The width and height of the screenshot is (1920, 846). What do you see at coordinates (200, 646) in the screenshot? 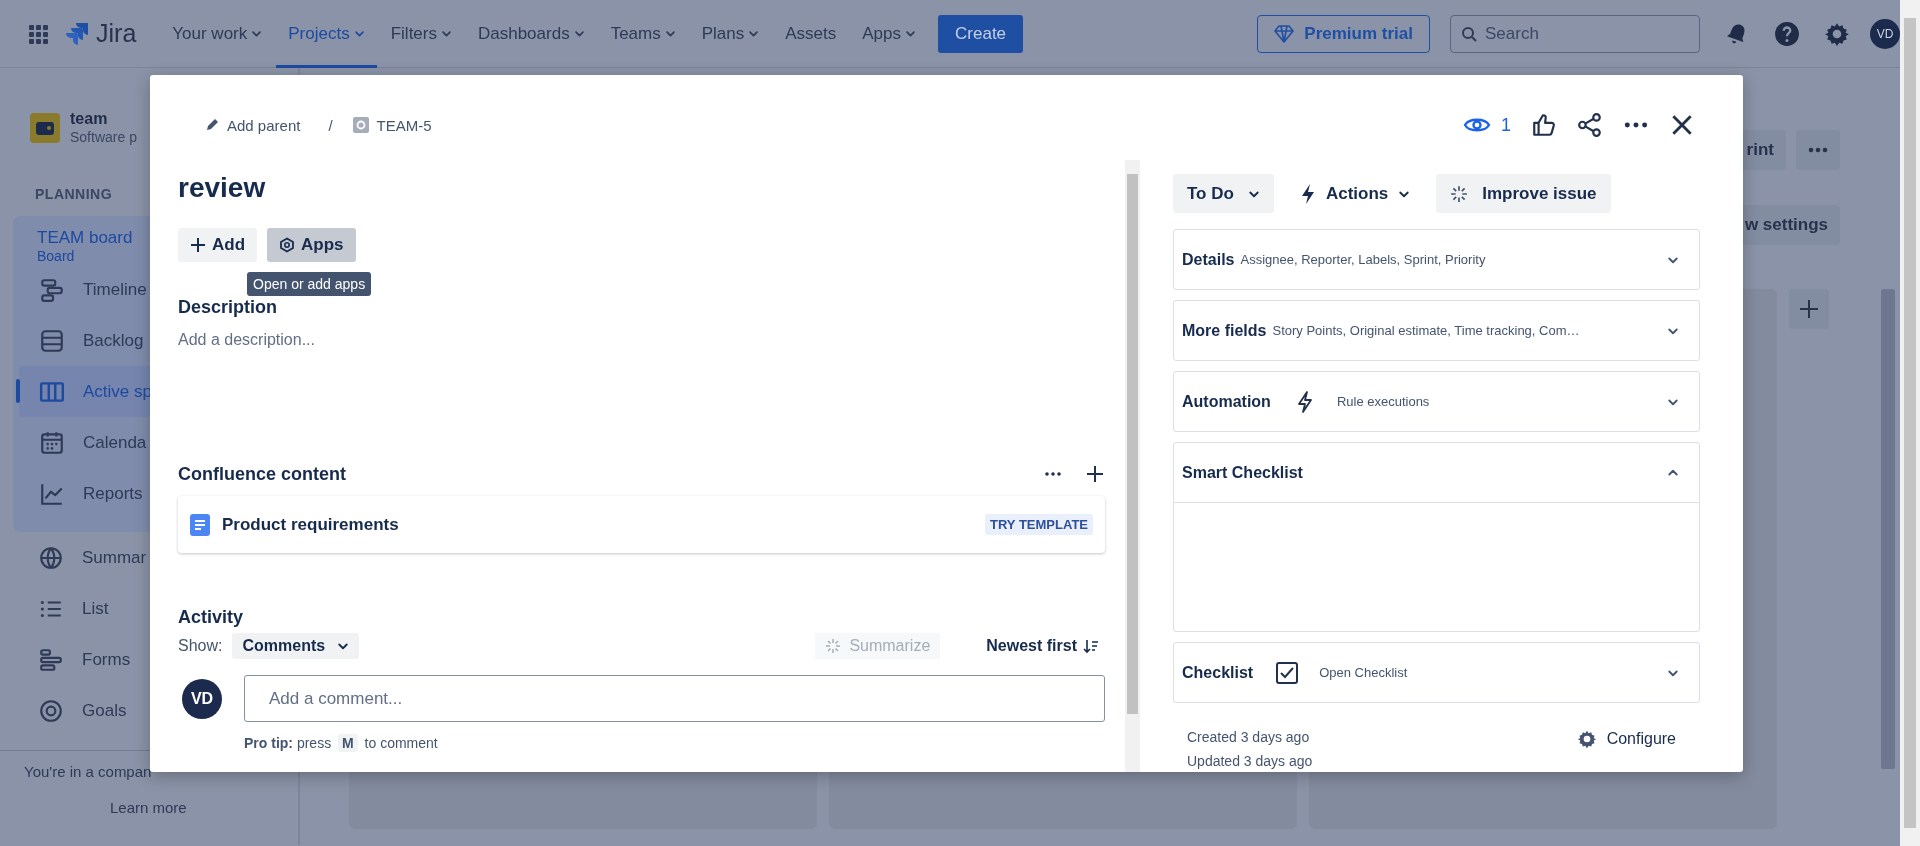
I see `show-label: Show:` at bounding box center [200, 646].